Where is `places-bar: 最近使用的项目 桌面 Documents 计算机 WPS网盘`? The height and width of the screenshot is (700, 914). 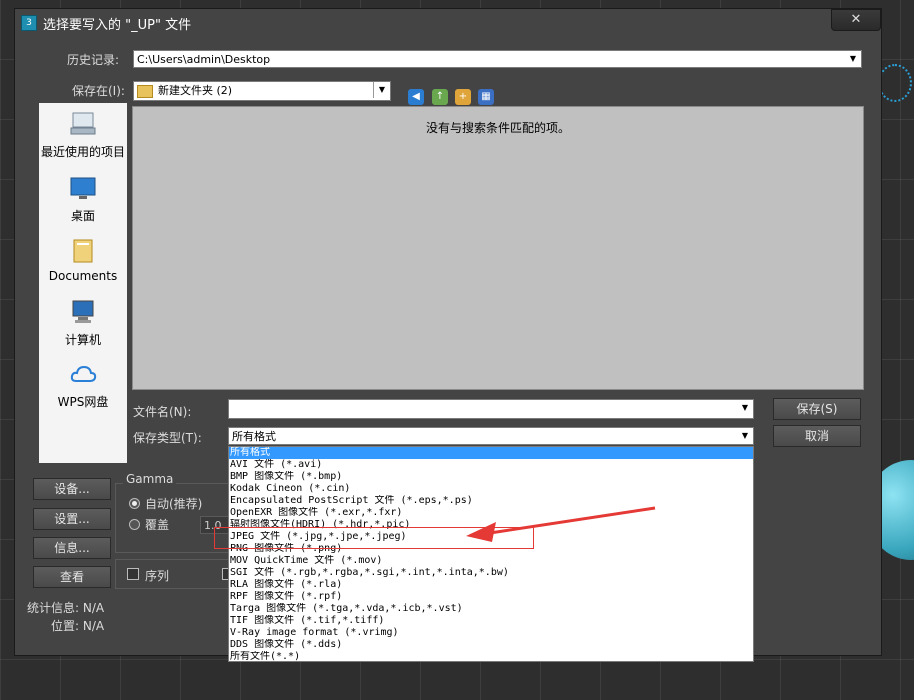
places-bar: 最近使用的项目 桌面 Documents 计算机 WPS网盘 is located at coordinates (83, 283).